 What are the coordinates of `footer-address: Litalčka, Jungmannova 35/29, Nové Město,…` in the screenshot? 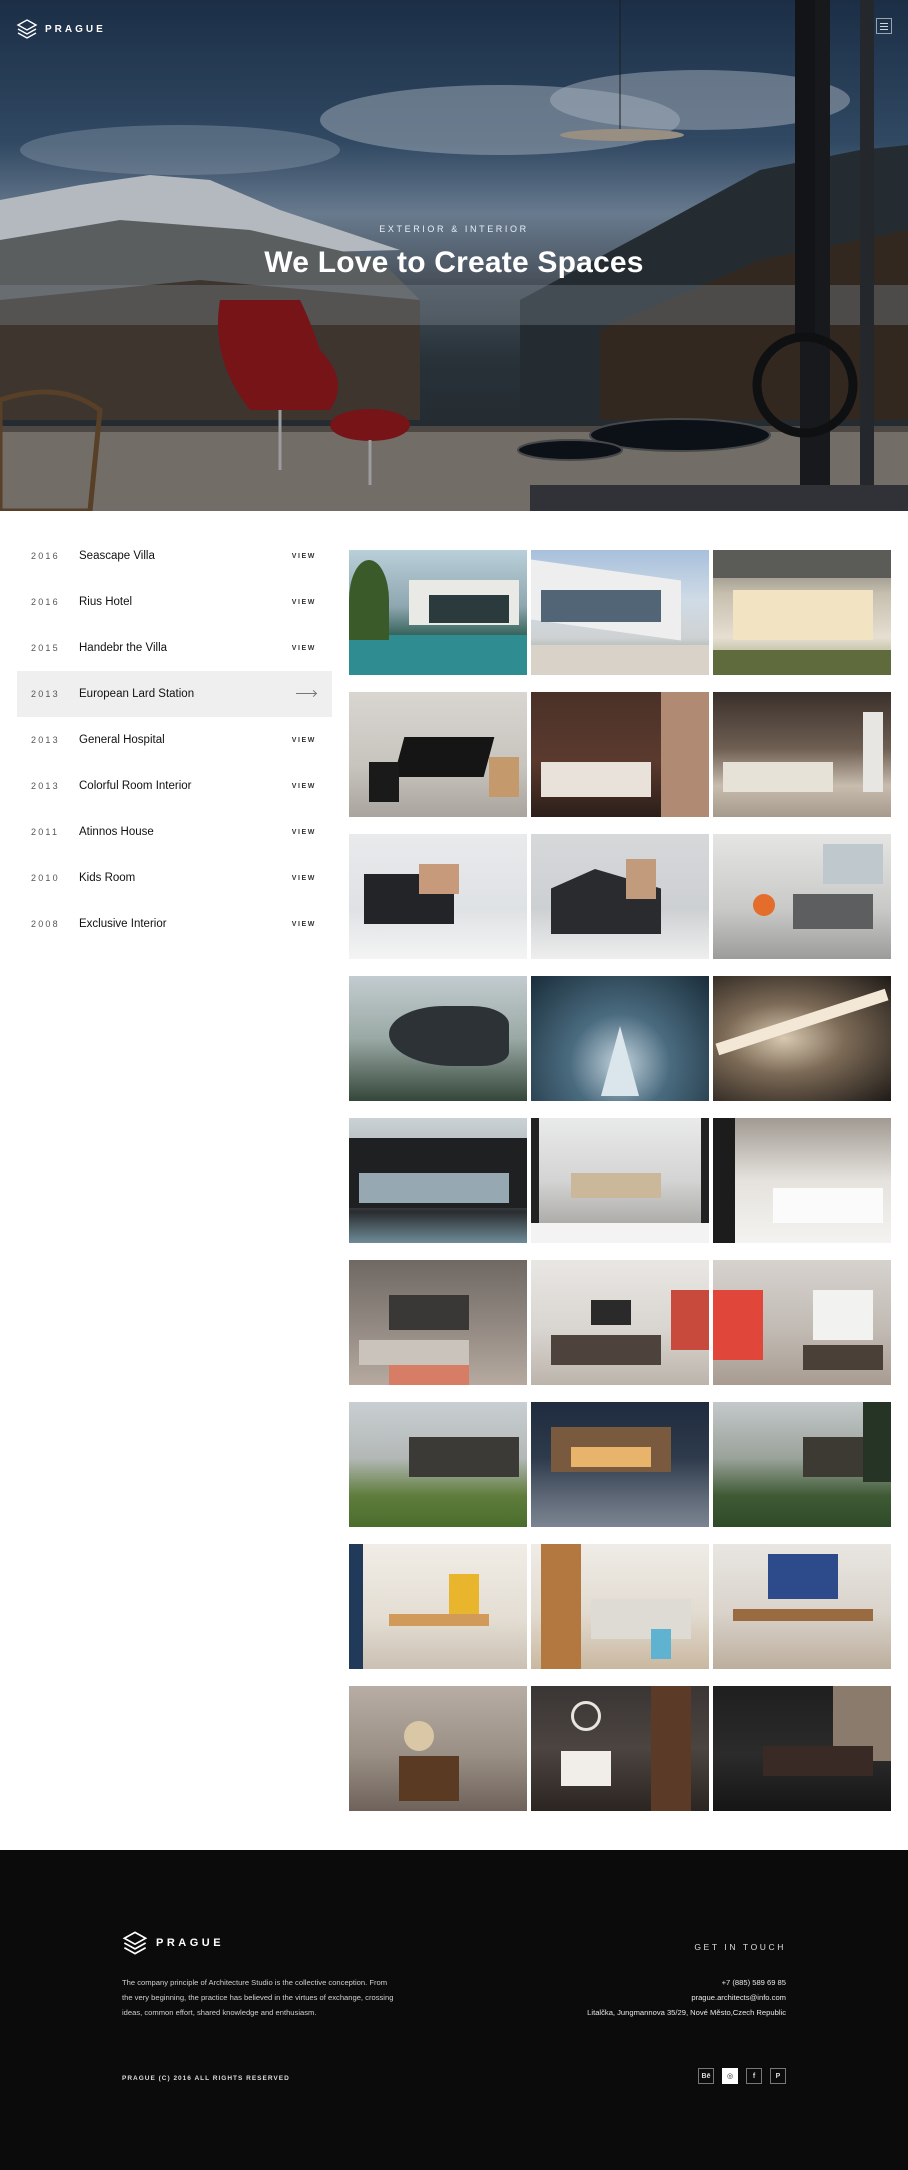 It's located at (686, 2012).